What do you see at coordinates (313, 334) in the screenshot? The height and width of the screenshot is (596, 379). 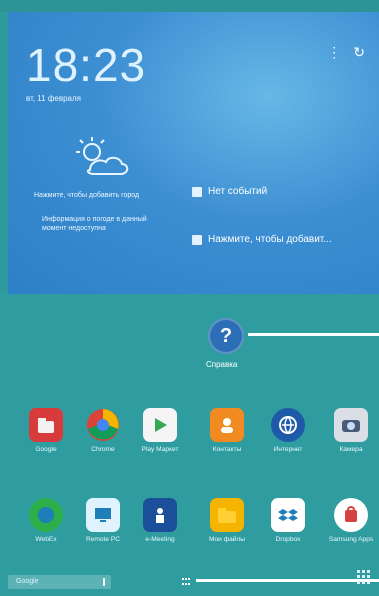 I see `help-callout-line` at bounding box center [313, 334].